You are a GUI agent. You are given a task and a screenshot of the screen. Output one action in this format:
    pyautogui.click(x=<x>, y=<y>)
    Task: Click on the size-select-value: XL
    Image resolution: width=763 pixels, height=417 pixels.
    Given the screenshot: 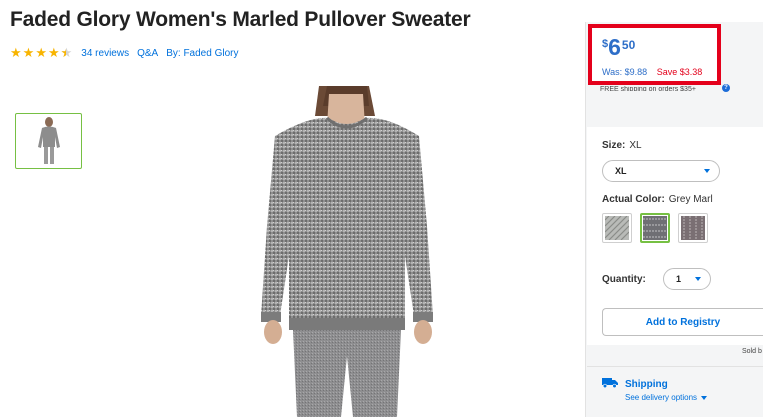 What is the action you would take?
    pyautogui.click(x=621, y=171)
    